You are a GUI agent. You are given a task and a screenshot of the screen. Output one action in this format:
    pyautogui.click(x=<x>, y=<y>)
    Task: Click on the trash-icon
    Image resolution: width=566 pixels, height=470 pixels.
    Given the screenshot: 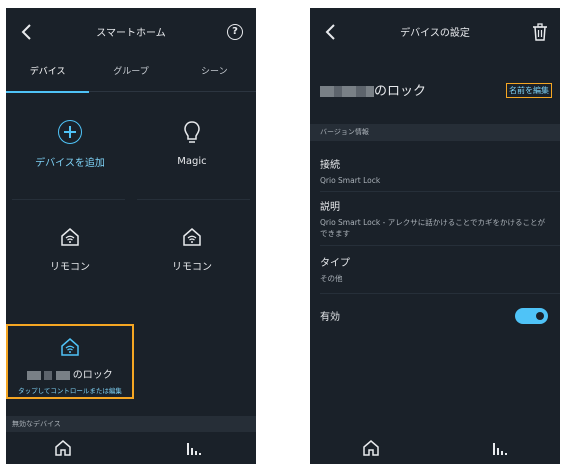 What is the action you would take?
    pyautogui.click(x=540, y=32)
    